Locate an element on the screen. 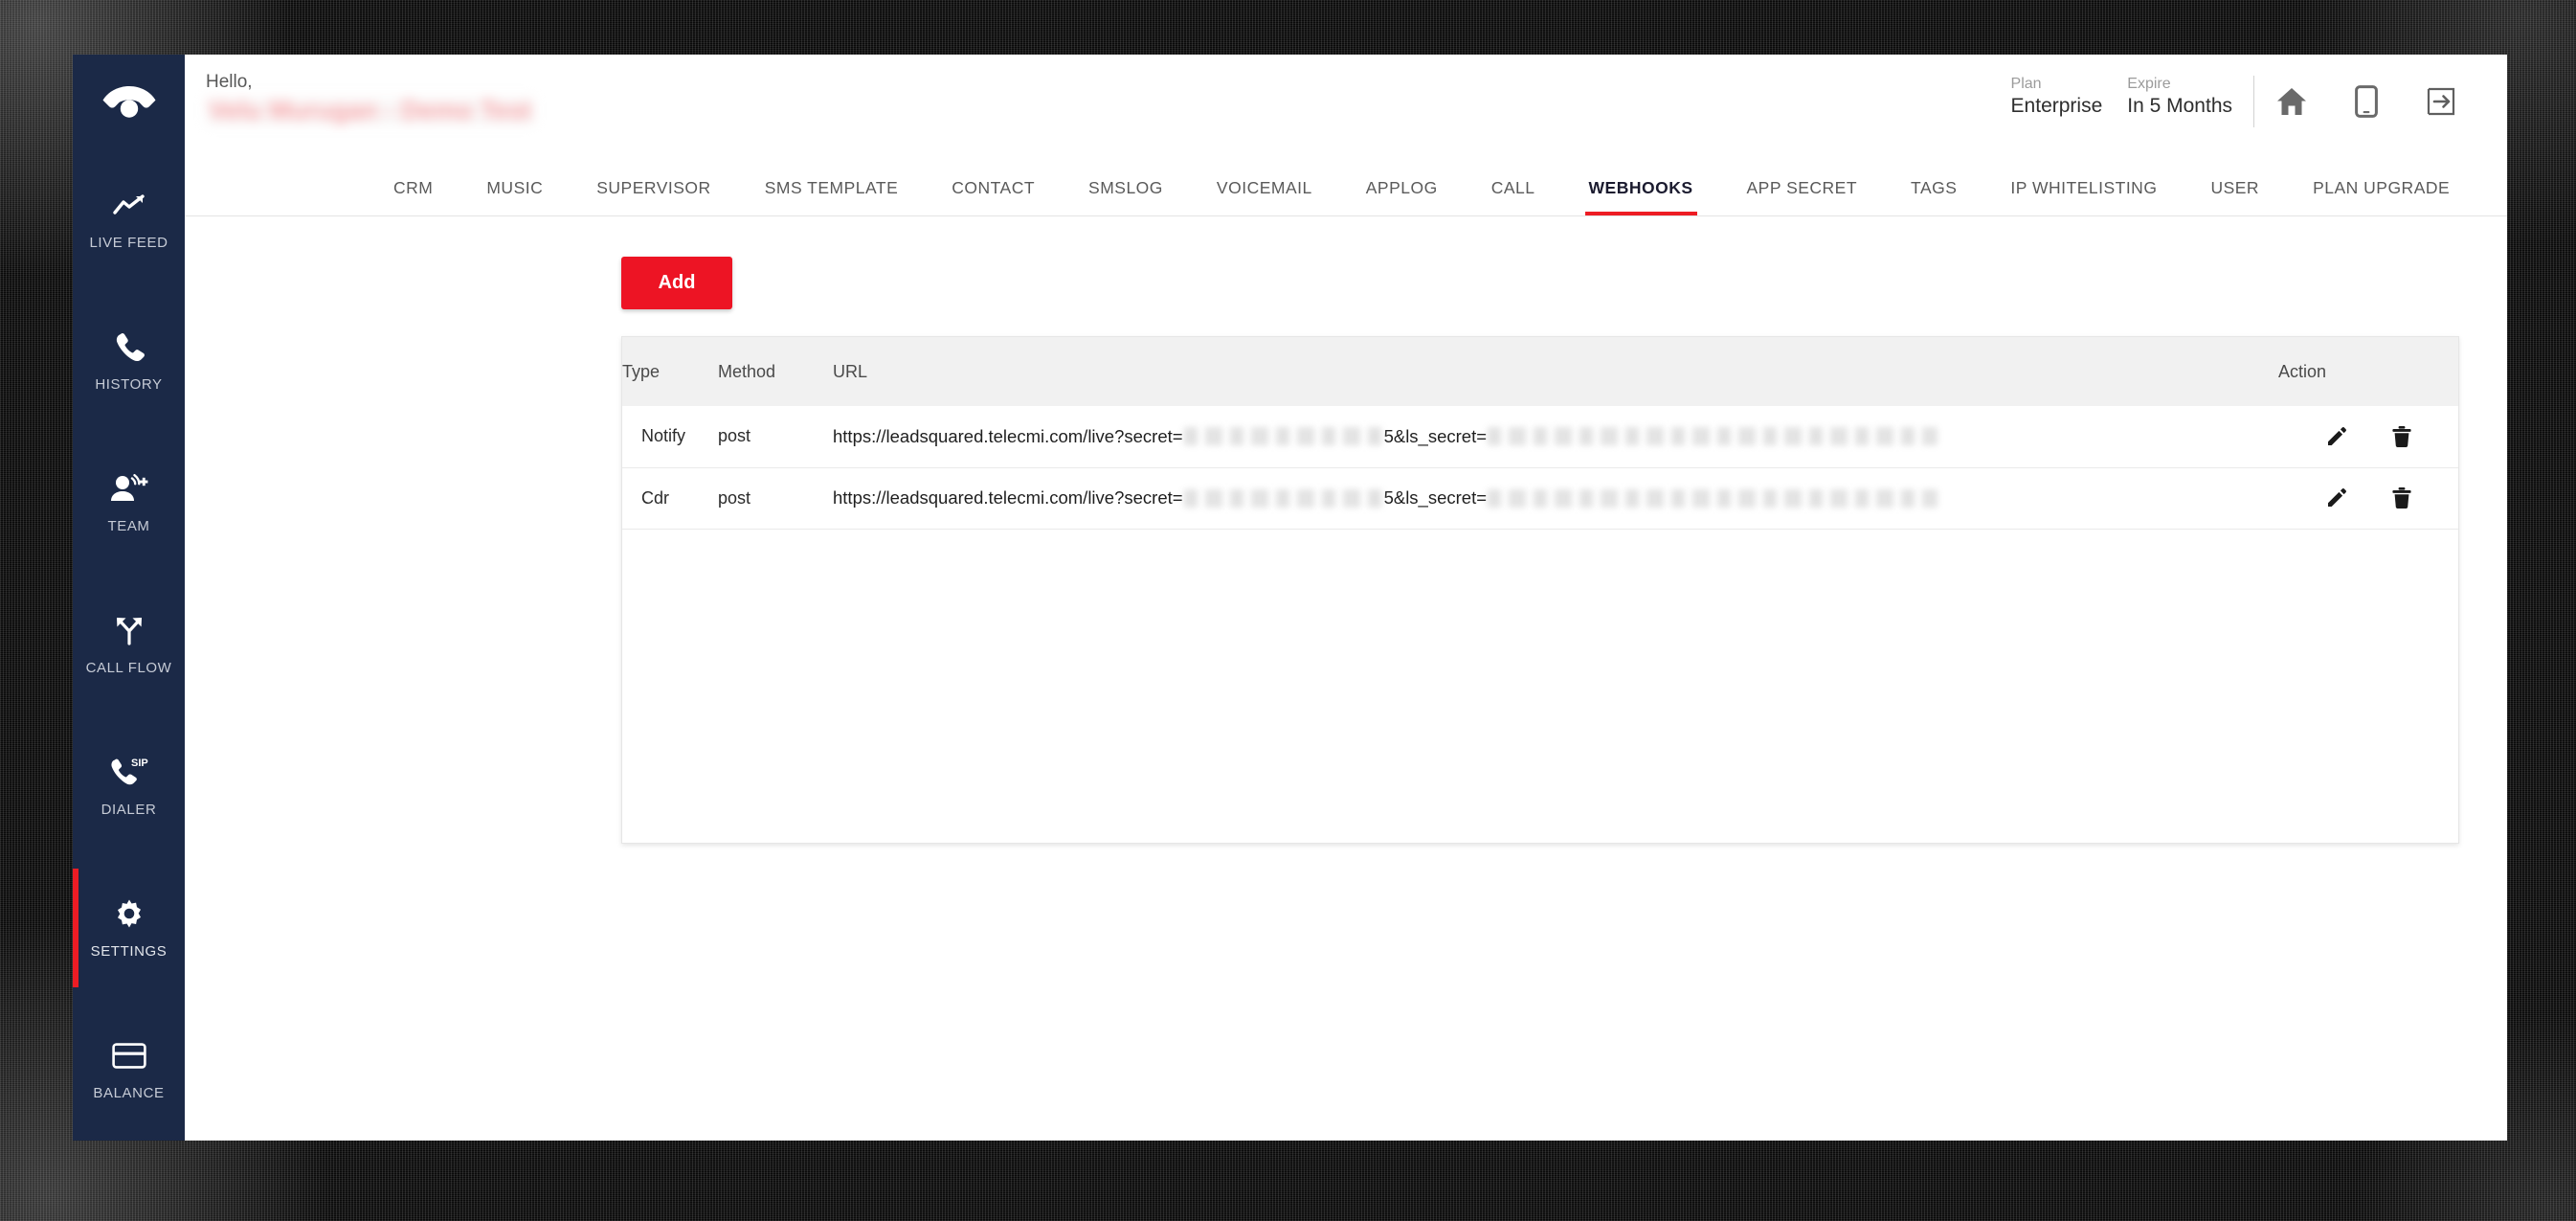  sidebar-item-label: DIALER is located at coordinates (129, 810).